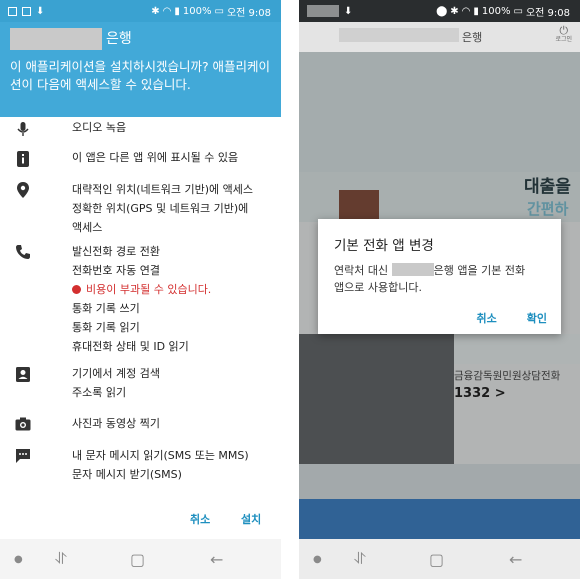 This screenshot has height=579, width=580. I want to click on phone-icon, so click(23, 252).